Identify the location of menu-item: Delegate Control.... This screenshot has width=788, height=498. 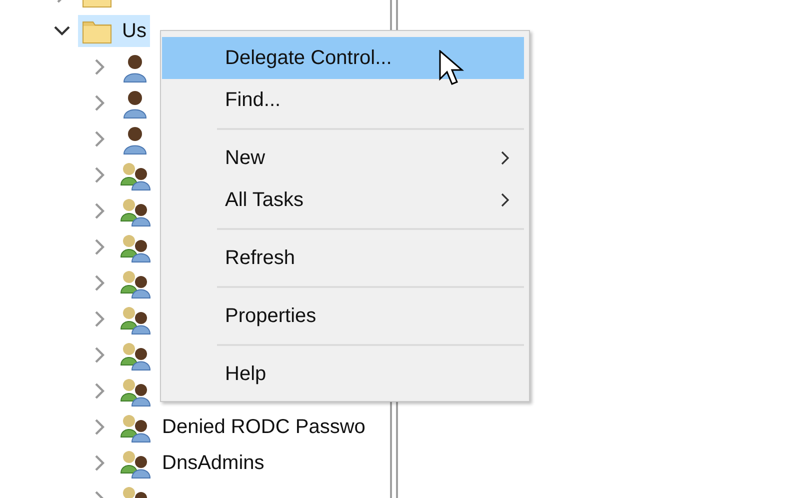
(343, 58).